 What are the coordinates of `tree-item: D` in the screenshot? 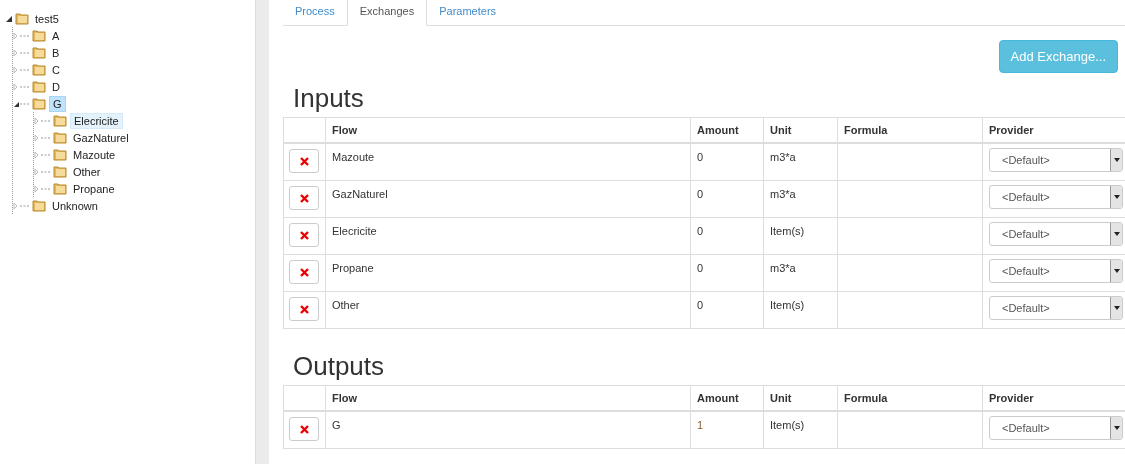 It's located at (56, 86).